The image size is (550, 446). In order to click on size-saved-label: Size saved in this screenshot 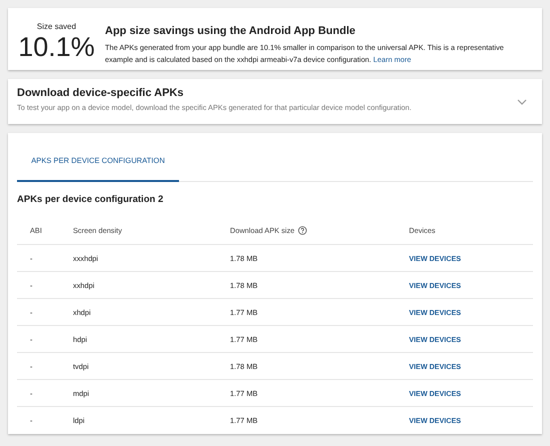, I will do `click(56, 26)`.